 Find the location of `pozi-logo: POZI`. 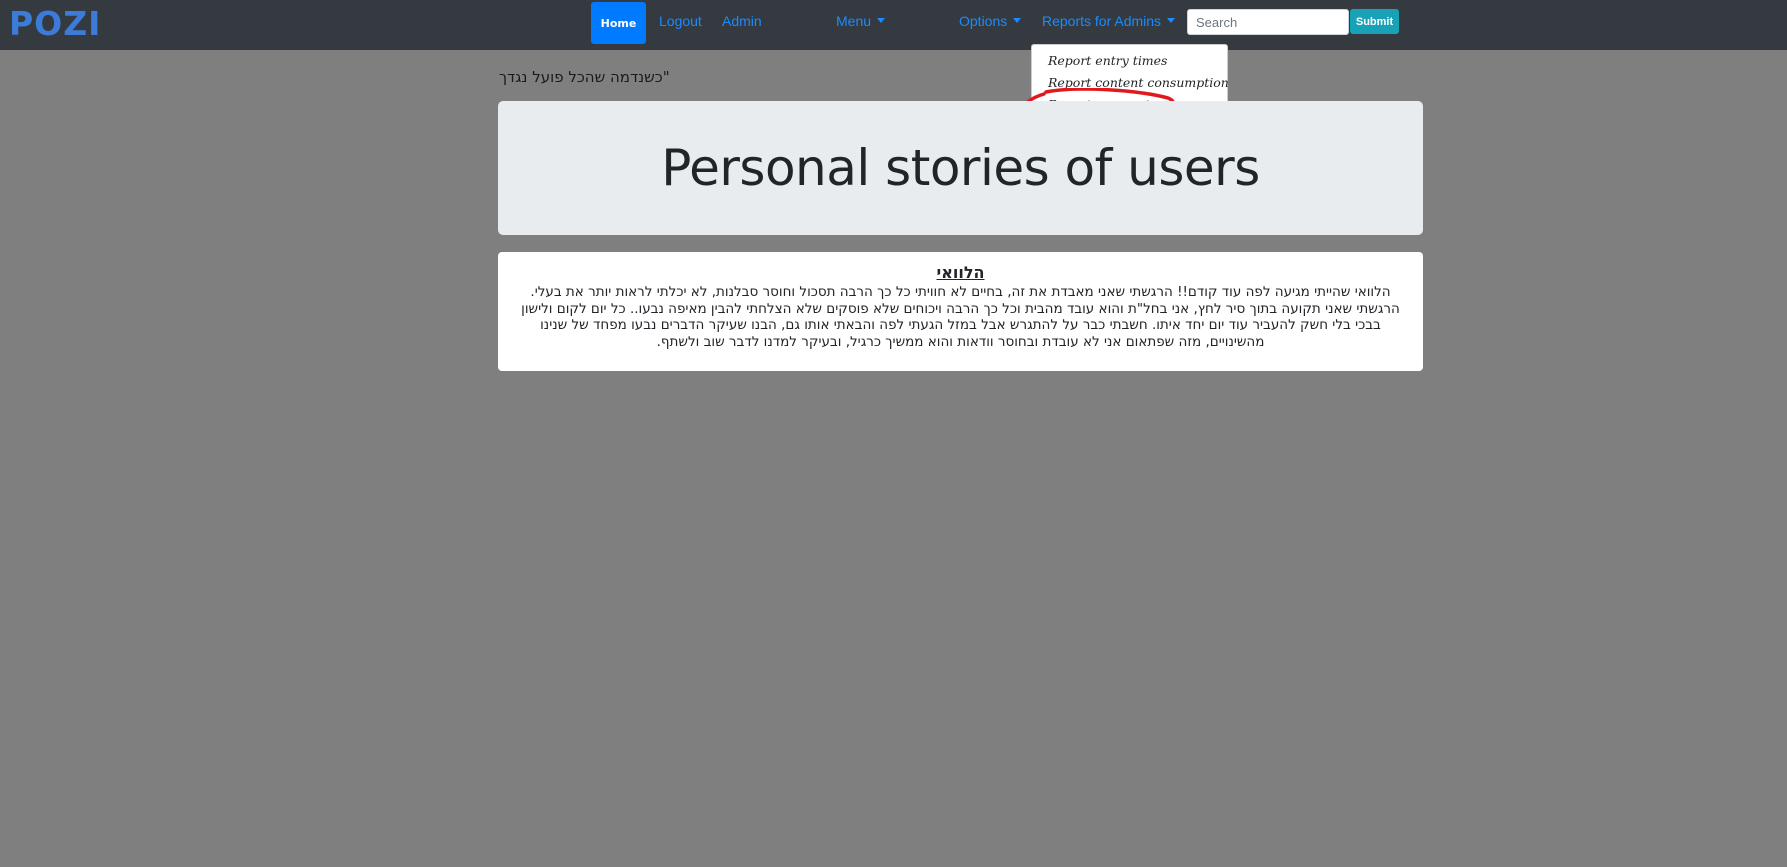

pozi-logo: POZI is located at coordinates (55, 24).